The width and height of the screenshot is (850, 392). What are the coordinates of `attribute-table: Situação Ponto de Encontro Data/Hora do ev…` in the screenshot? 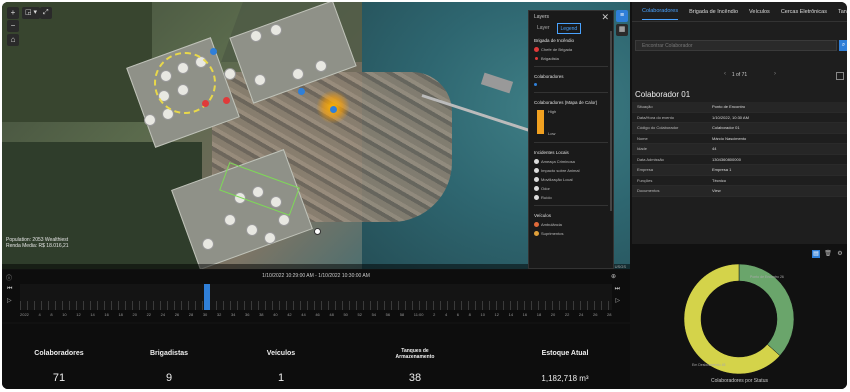 It's located at (739, 149).